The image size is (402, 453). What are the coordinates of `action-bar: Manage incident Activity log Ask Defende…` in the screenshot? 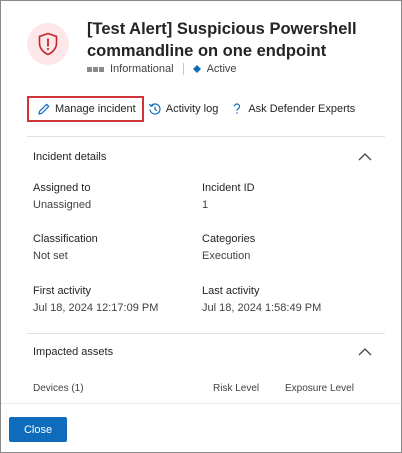 It's located at (191, 109).